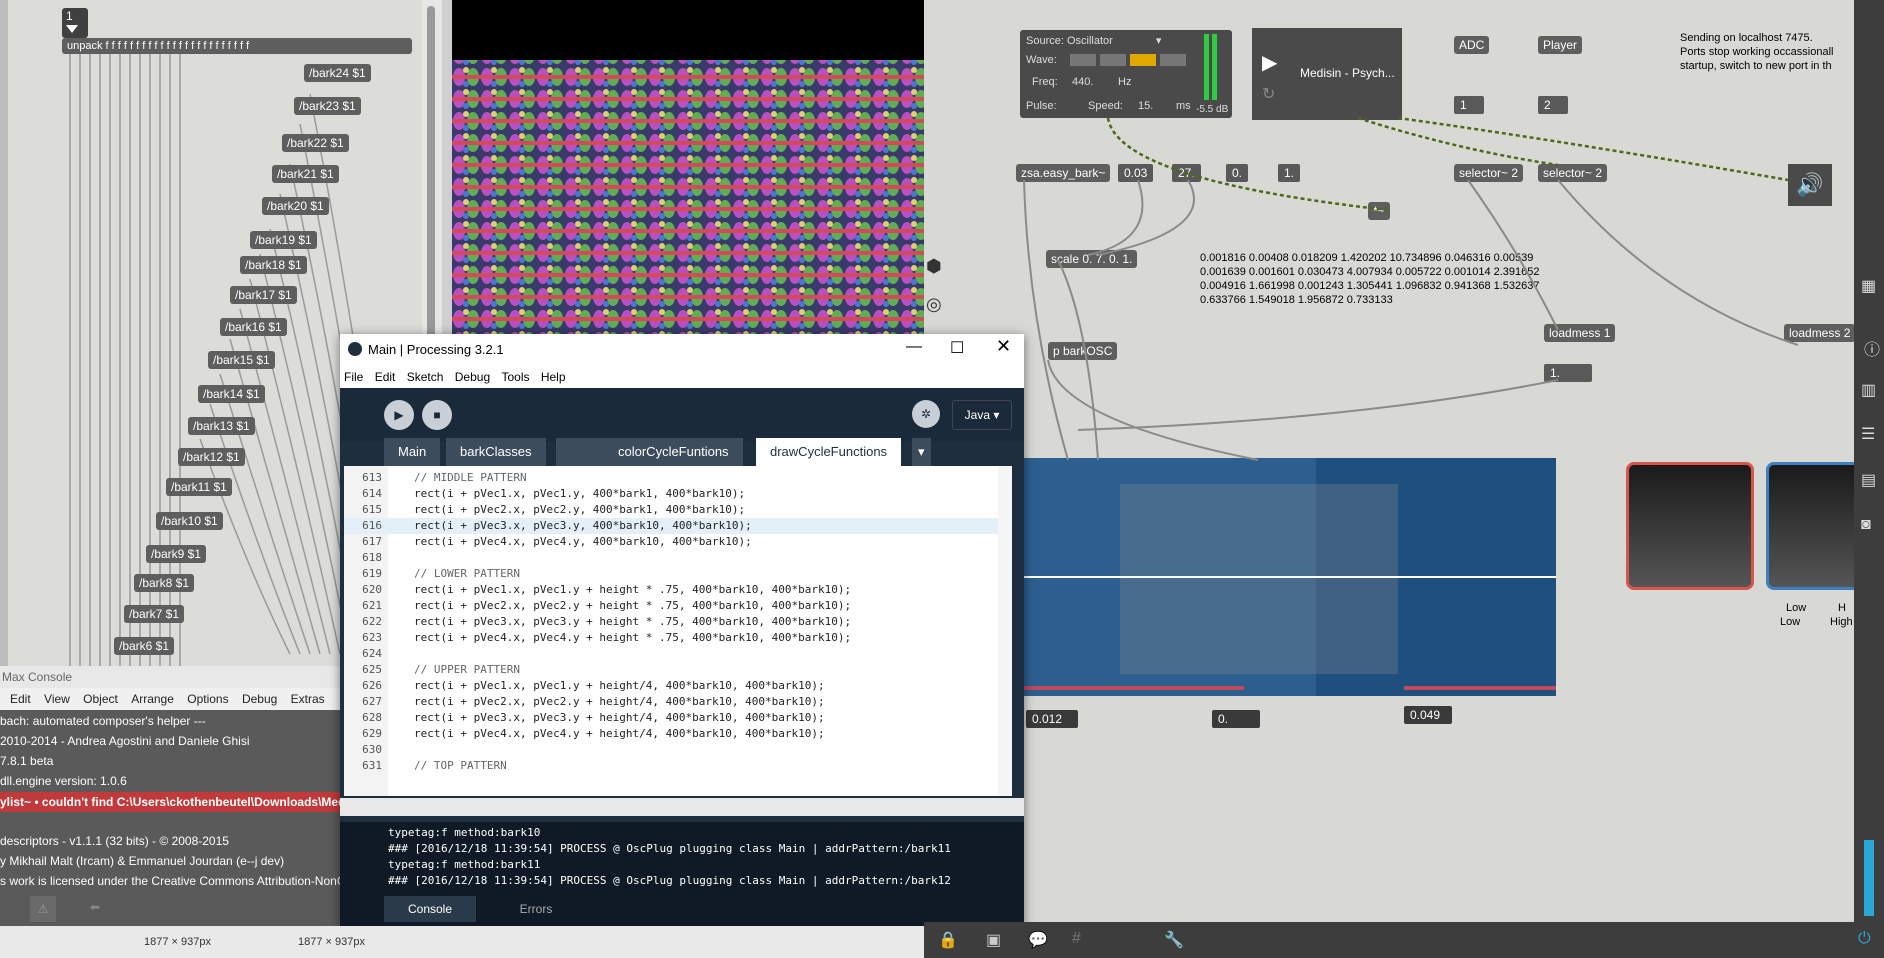  What do you see at coordinates (934, 266) in the screenshot?
I see `cube-icon: ⬢` at bounding box center [934, 266].